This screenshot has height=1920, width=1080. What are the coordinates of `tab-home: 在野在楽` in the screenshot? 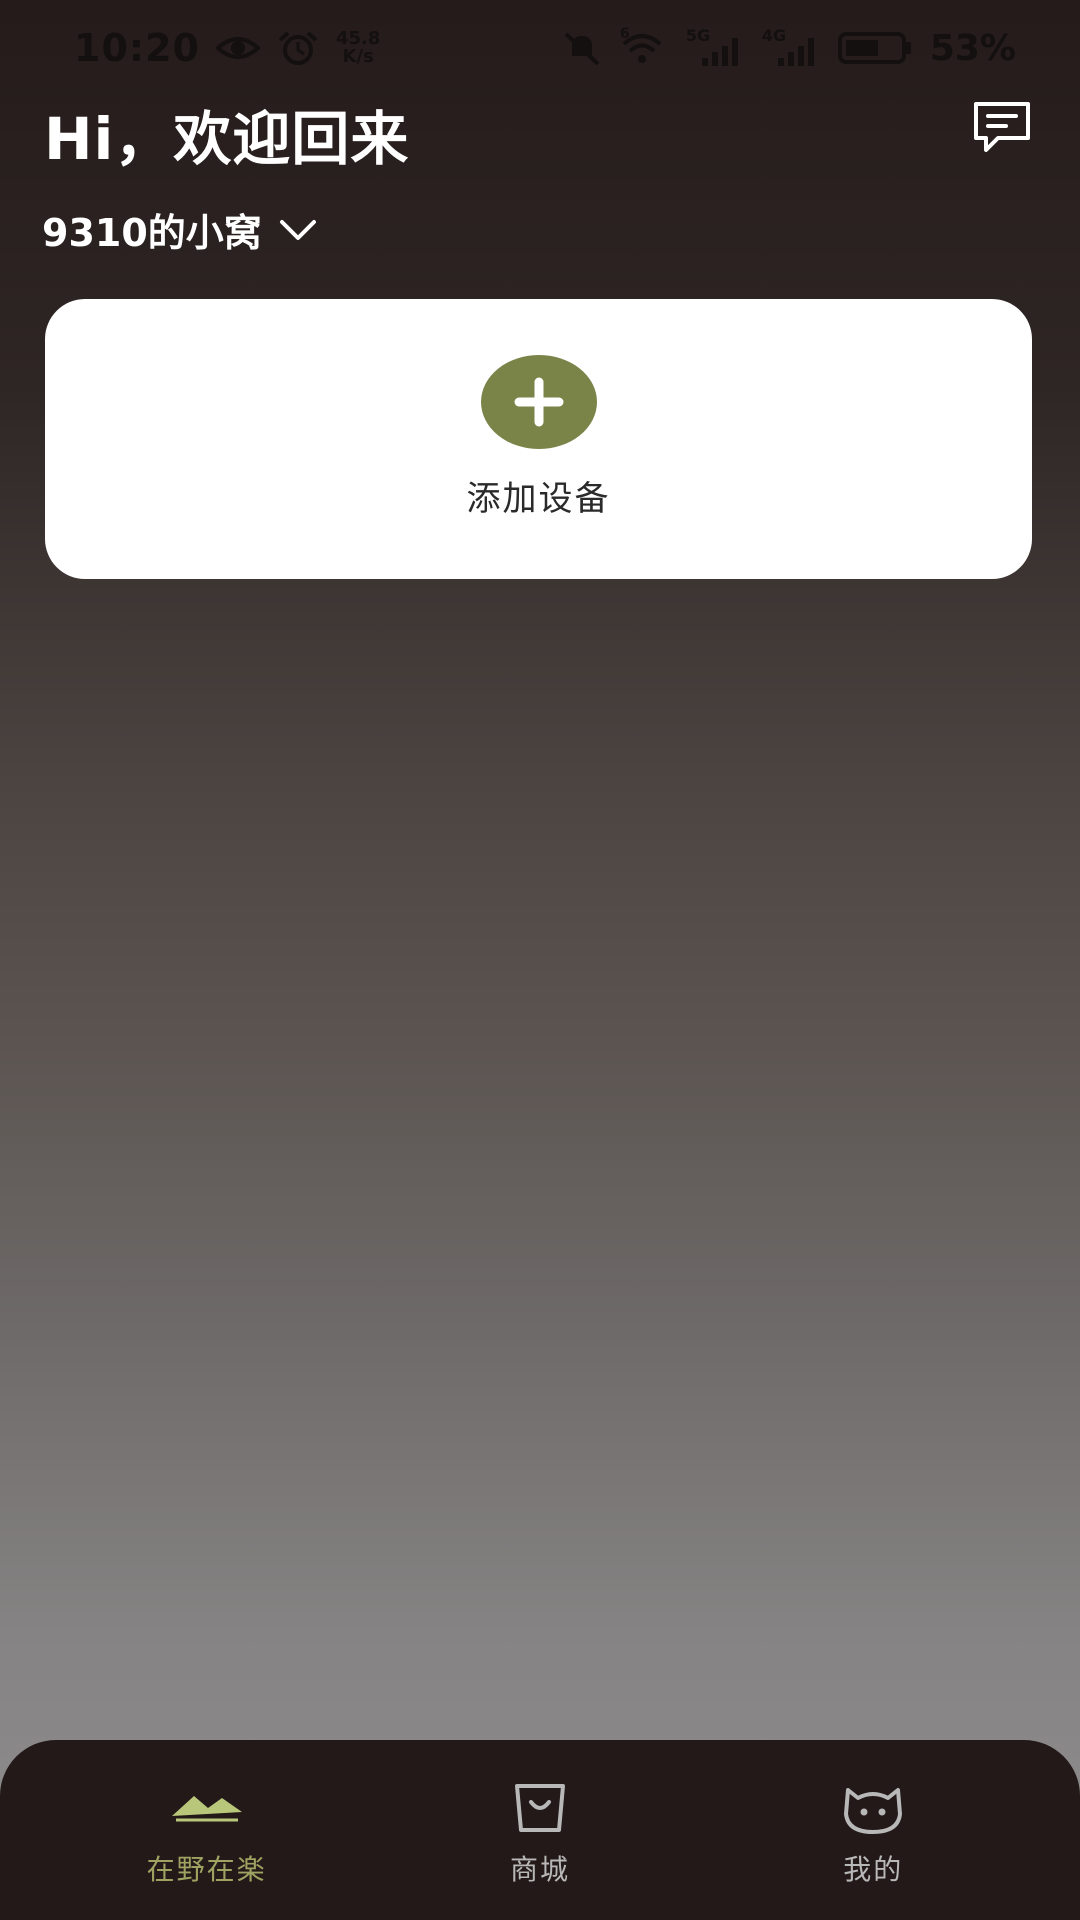 It's located at (207, 1834).